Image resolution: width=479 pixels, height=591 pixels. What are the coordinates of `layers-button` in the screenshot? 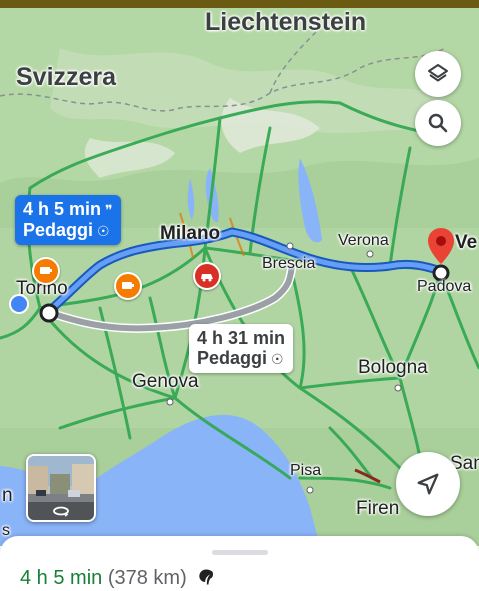 It's located at (438, 74).